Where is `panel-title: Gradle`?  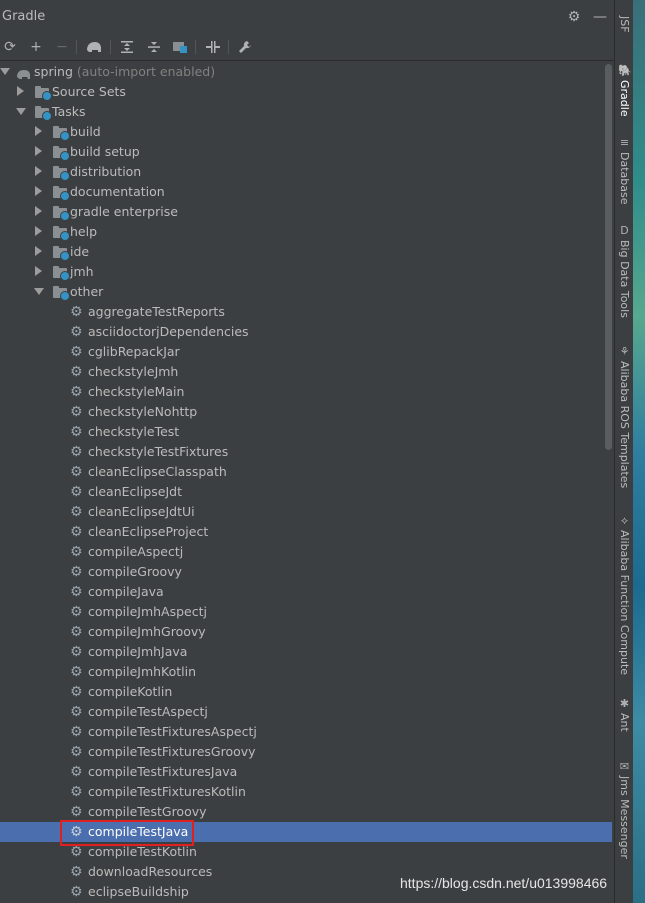 panel-title: Gradle is located at coordinates (24, 16).